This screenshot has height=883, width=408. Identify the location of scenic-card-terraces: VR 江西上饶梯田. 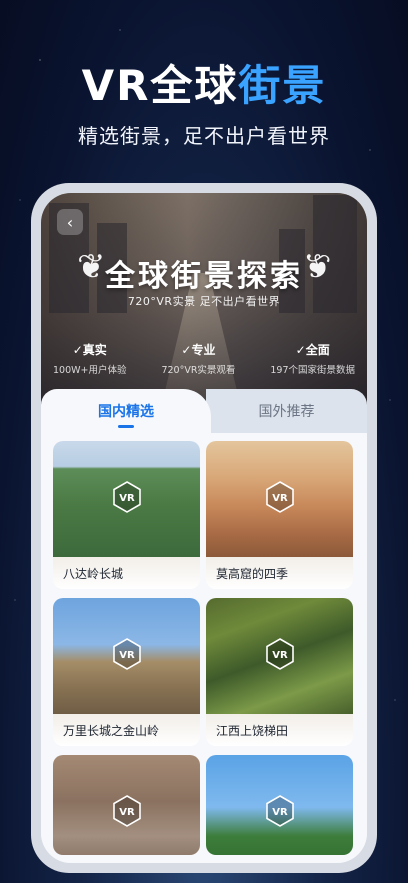
(279, 672).